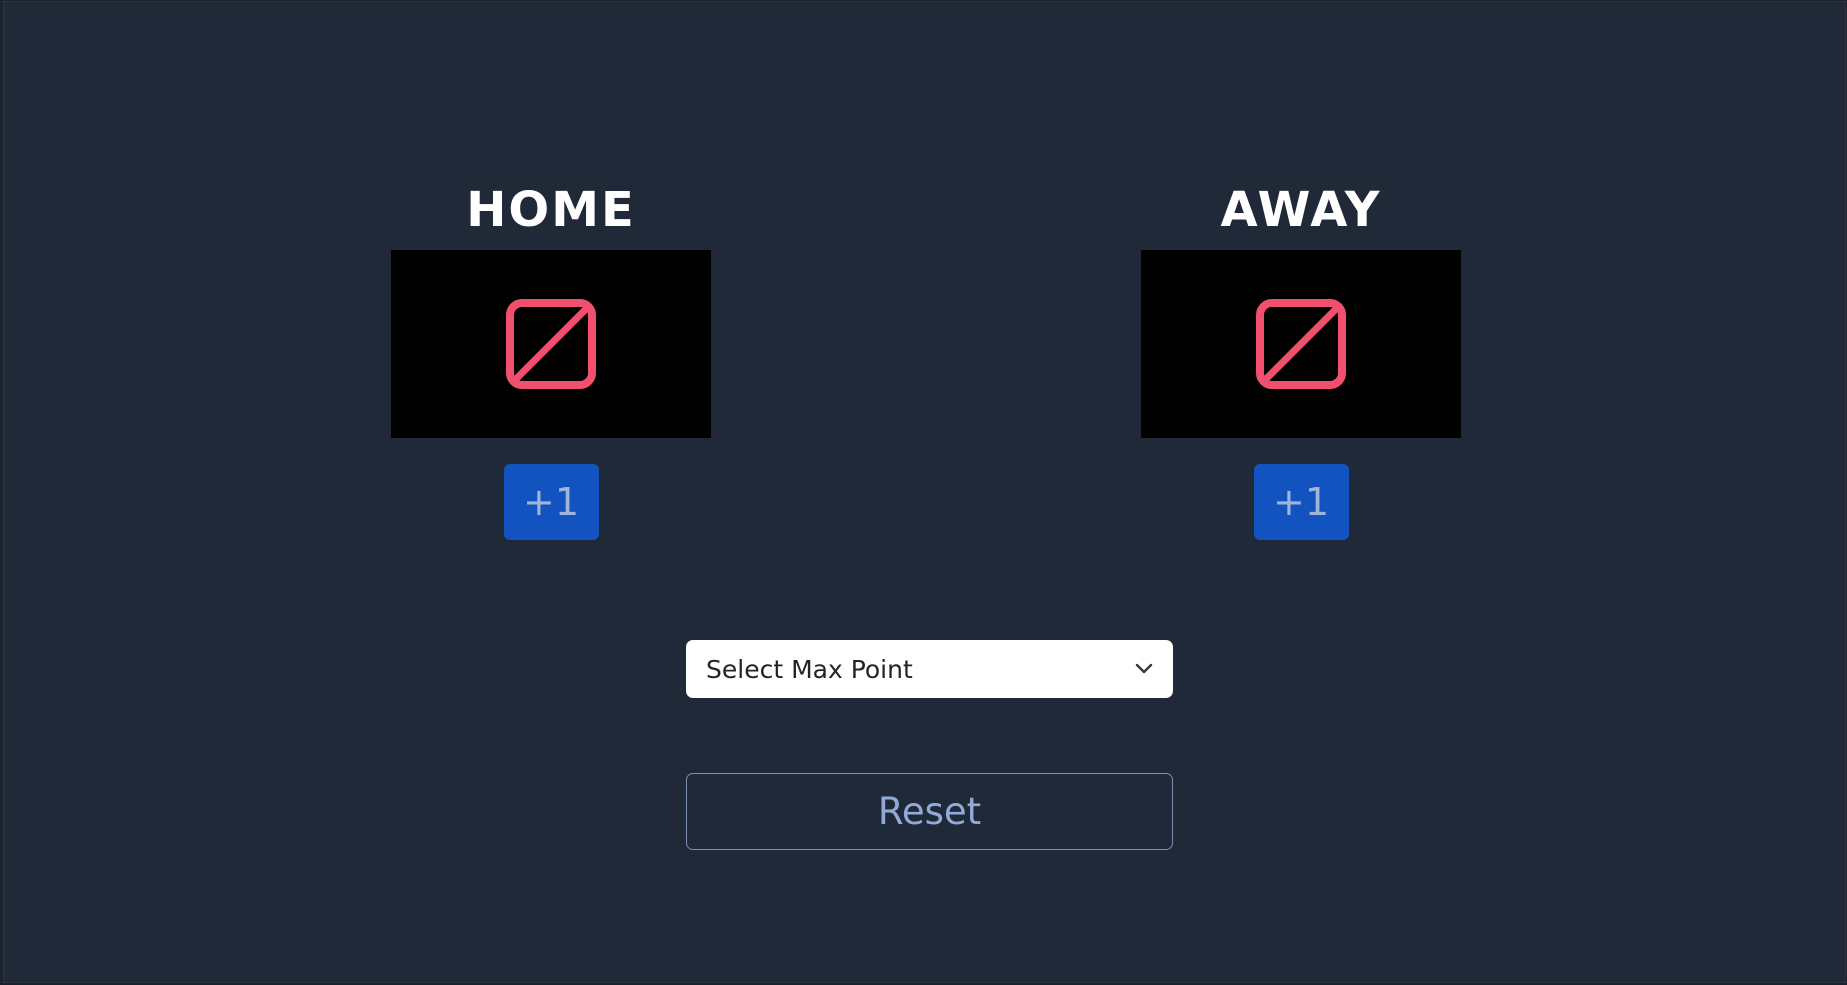 The width and height of the screenshot is (1847, 985). What do you see at coordinates (809, 669) in the screenshot?
I see `max-point-select-value: Select Max Point` at bounding box center [809, 669].